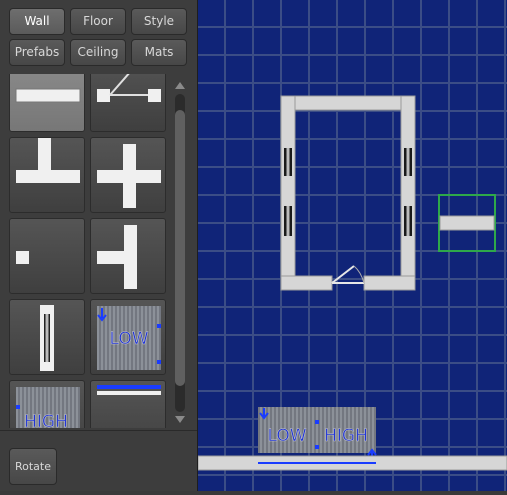  I want to click on door-wall-icon, so click(129, 88).